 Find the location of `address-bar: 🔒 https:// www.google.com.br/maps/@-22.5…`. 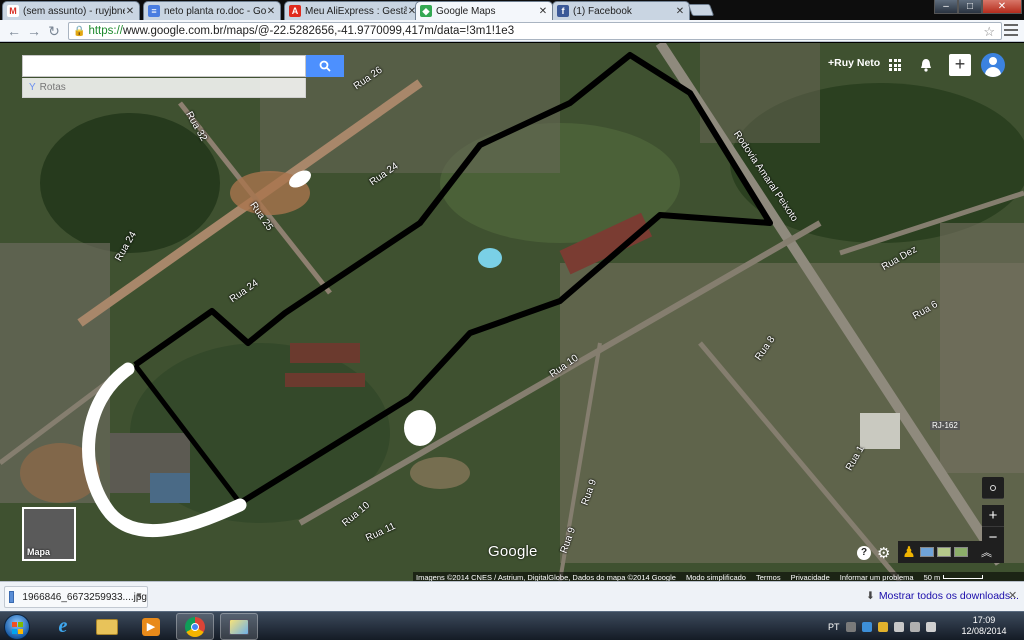

address-bar: 🔒 https:// www.google.com.br/maps/@-22.5… is located at coordinates (535, 31).